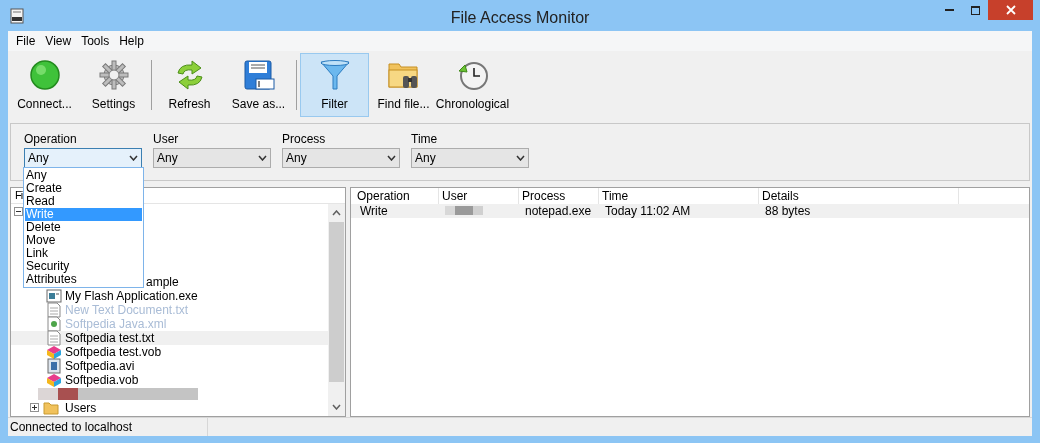  Describe the element at coordinates (558, 211) in the screenshot. I see `table-cell-text: notepad.exe` at that location.